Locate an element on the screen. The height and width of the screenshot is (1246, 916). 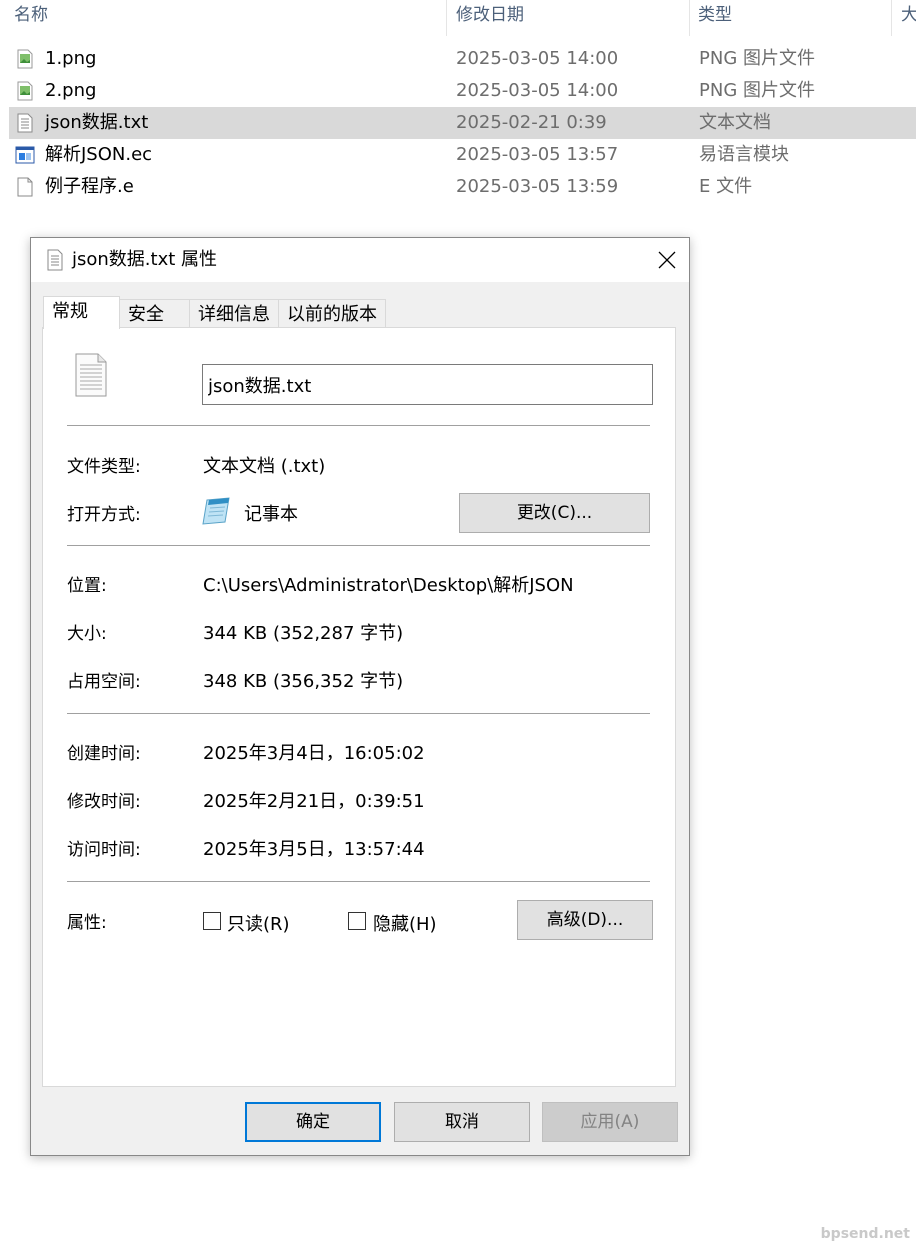
file-row: 例子程序.e 2025-03-05 13:59 E 文件 is located at coordinates (462, 187).